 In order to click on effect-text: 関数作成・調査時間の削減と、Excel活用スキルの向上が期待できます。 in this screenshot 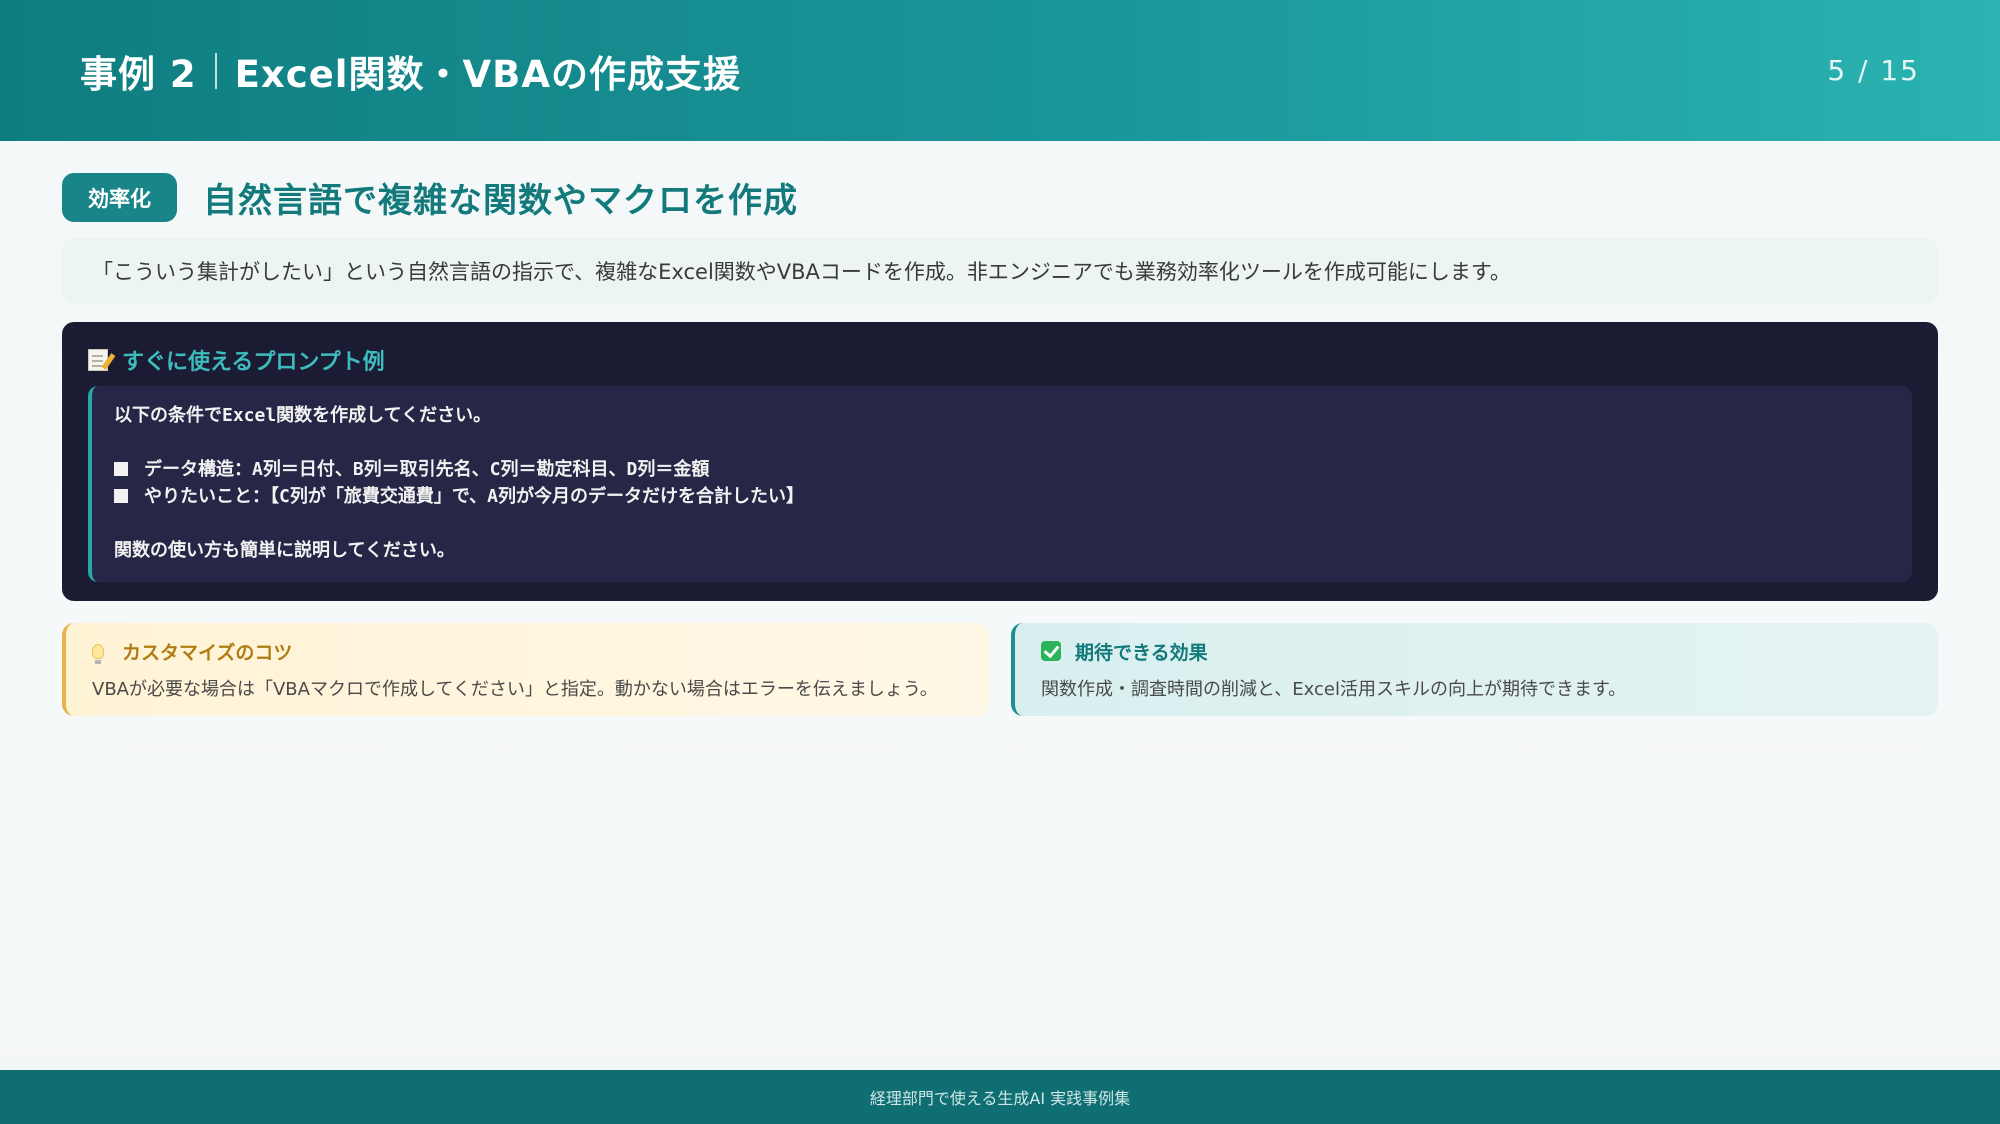, I will do `click(1334, 689)`.